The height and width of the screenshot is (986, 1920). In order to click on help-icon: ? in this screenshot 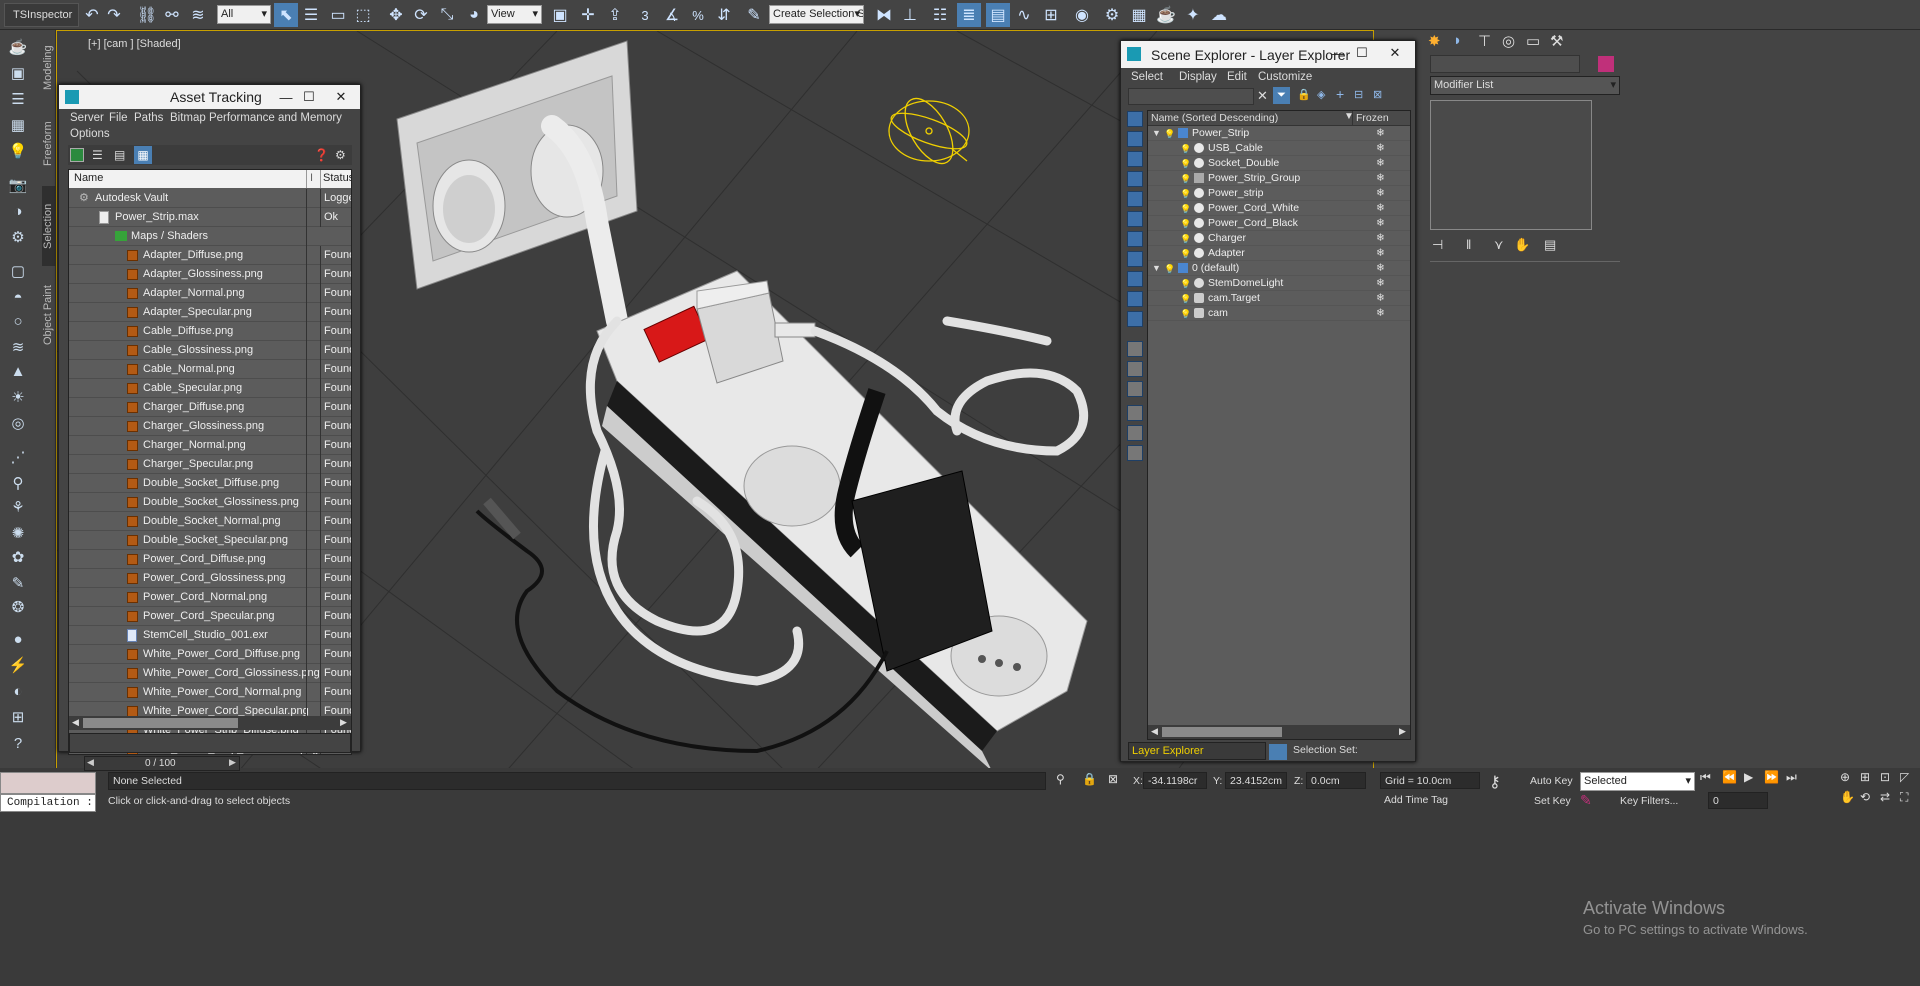, I will do `click(18, 743)`.